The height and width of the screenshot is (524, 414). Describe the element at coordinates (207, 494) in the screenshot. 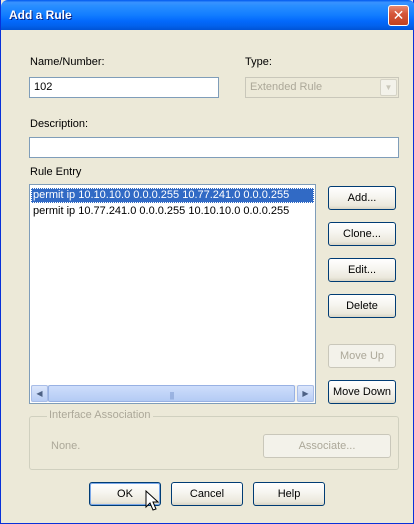

I see `cancel-button: Cancel` at that location.